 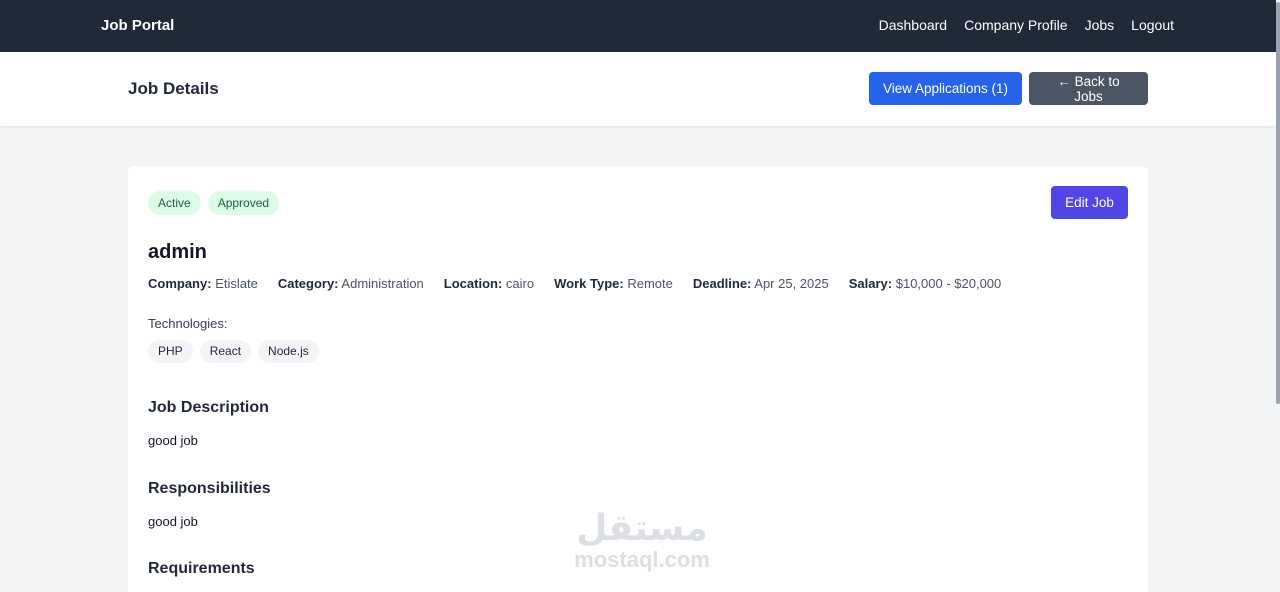 I want to click on meta-company: Company: Etislate, so click(x=203, y=283).